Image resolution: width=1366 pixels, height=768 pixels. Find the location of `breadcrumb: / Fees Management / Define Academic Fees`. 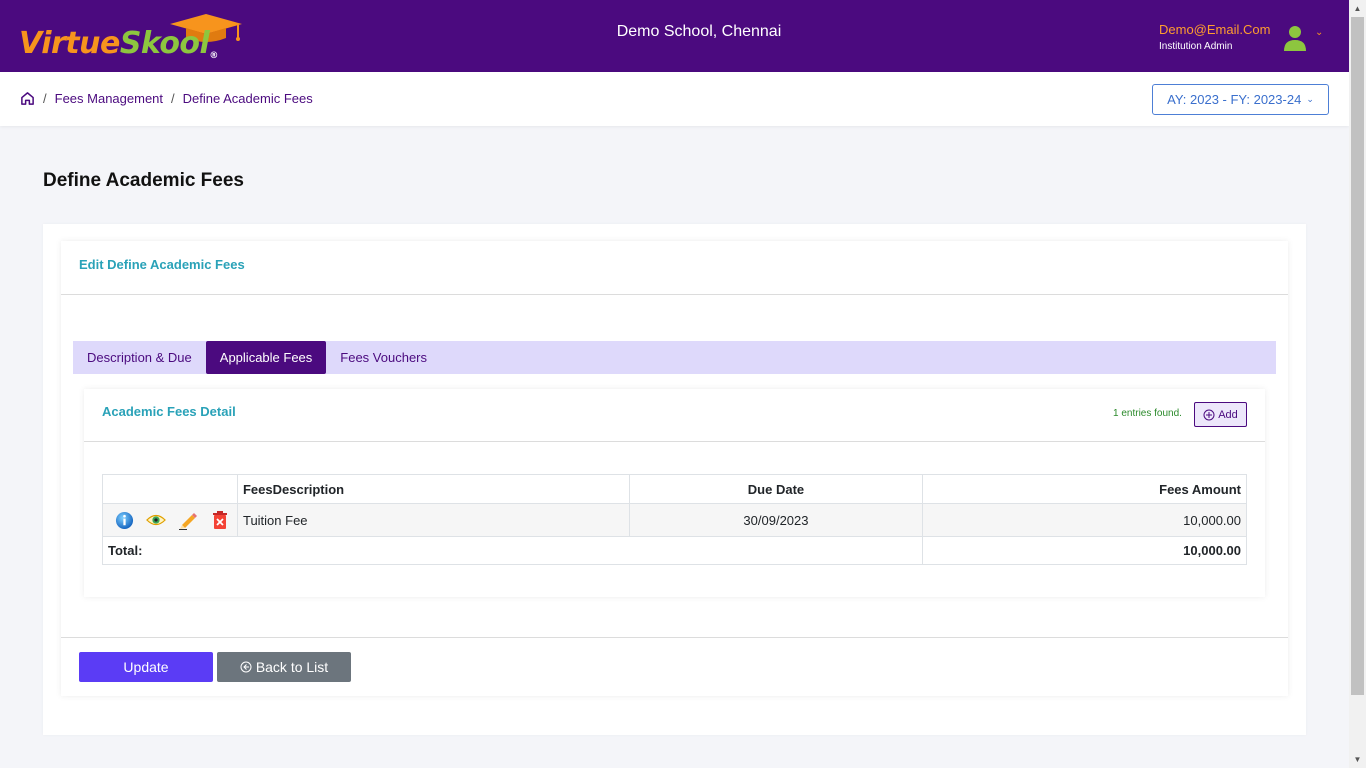

breadcrumb: / Fees Management / Define Academic Fees is located at coordinates (166, 98).